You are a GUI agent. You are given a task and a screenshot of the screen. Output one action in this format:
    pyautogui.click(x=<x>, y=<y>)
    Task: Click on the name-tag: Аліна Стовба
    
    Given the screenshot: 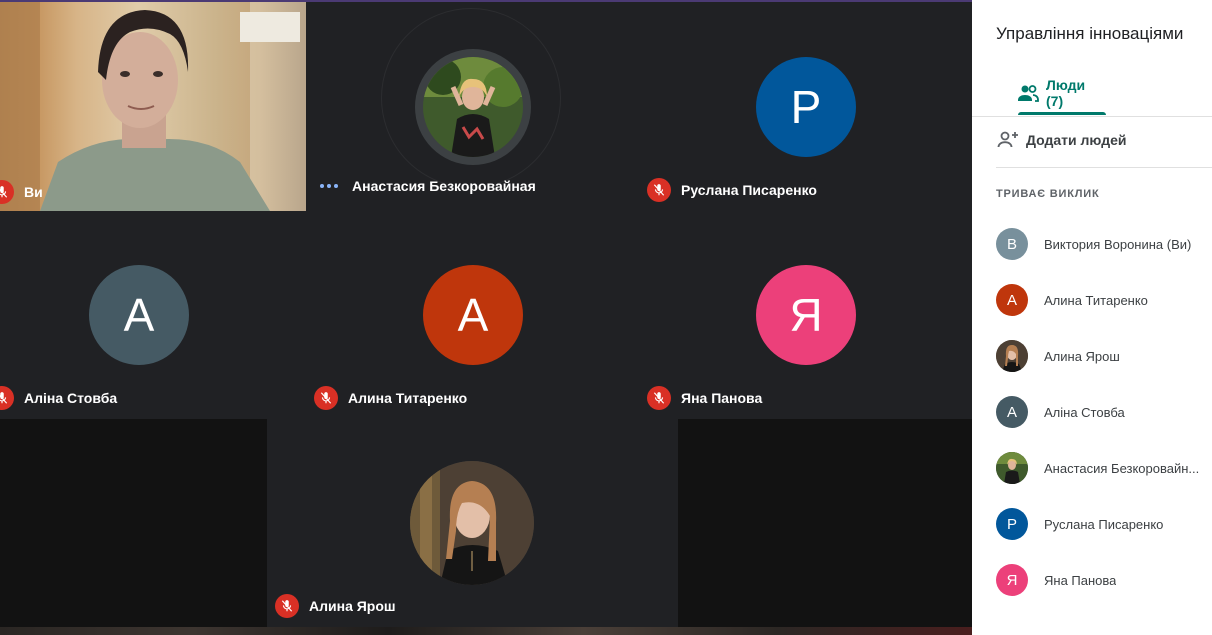 What is the action you would take?
    pyautogui.click(x=58, y=398)
    